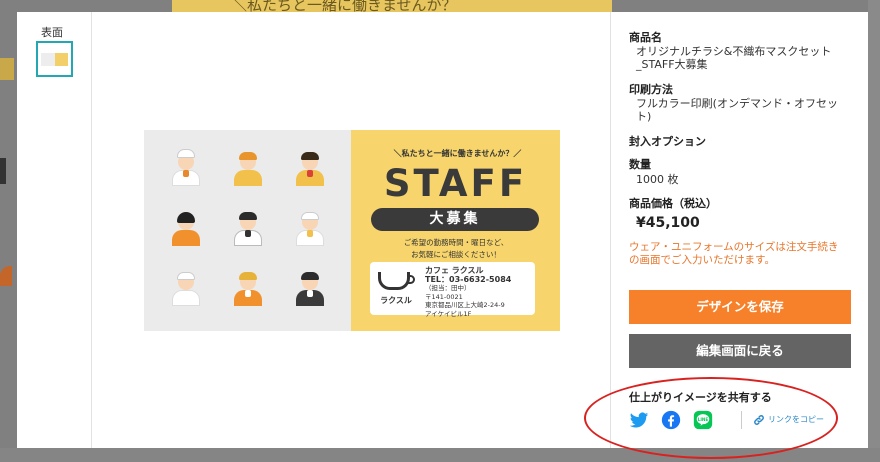 The height and width of the screenshot is (462, 880). I want to click on price-label: 商品価格（税込）, so click(673, 203).